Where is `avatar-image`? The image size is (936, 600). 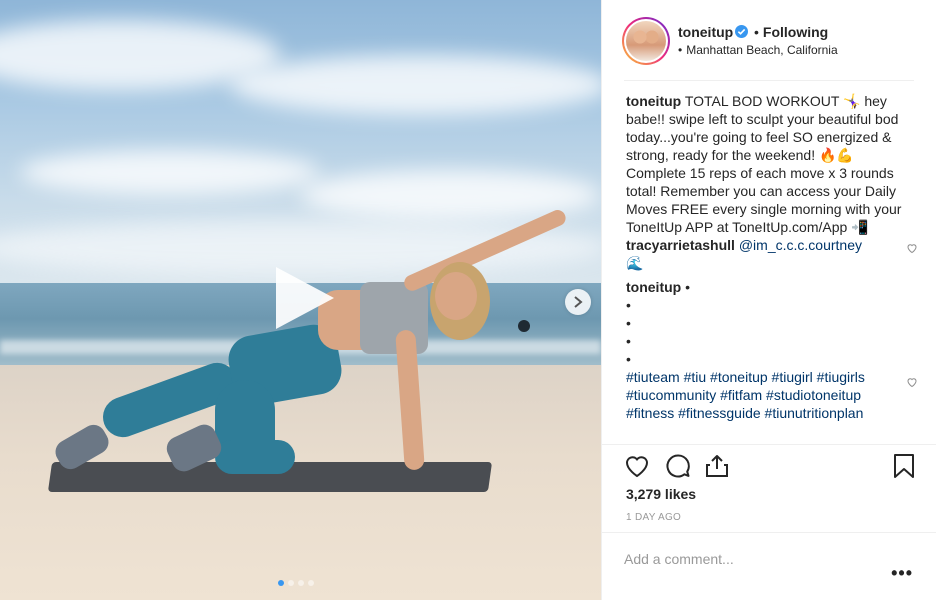
avatar-image is located at coordinates (646, 41).